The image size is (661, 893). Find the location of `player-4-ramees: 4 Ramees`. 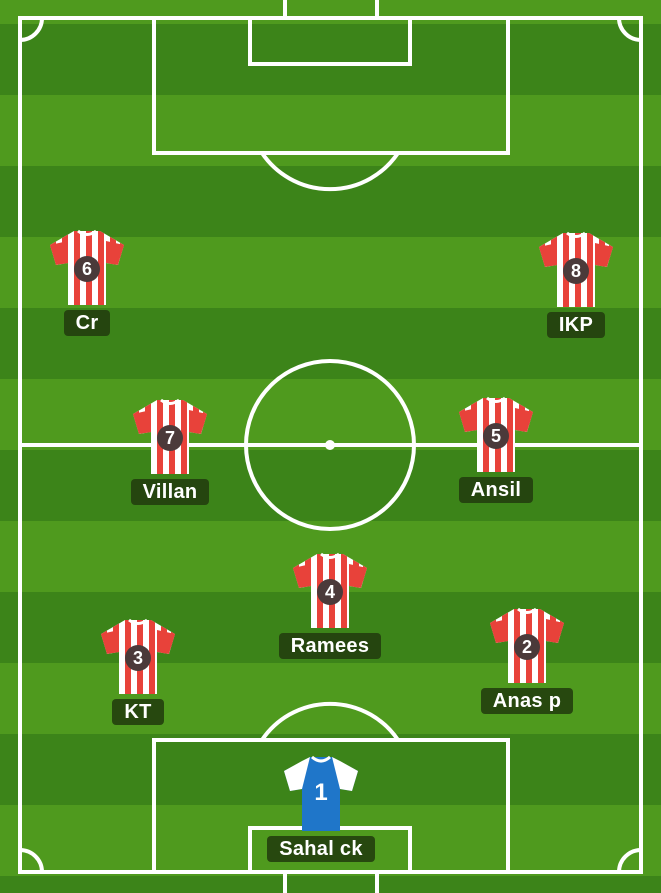

player-4-ramees: 4 Ramees is located at coordinates (330, 605).